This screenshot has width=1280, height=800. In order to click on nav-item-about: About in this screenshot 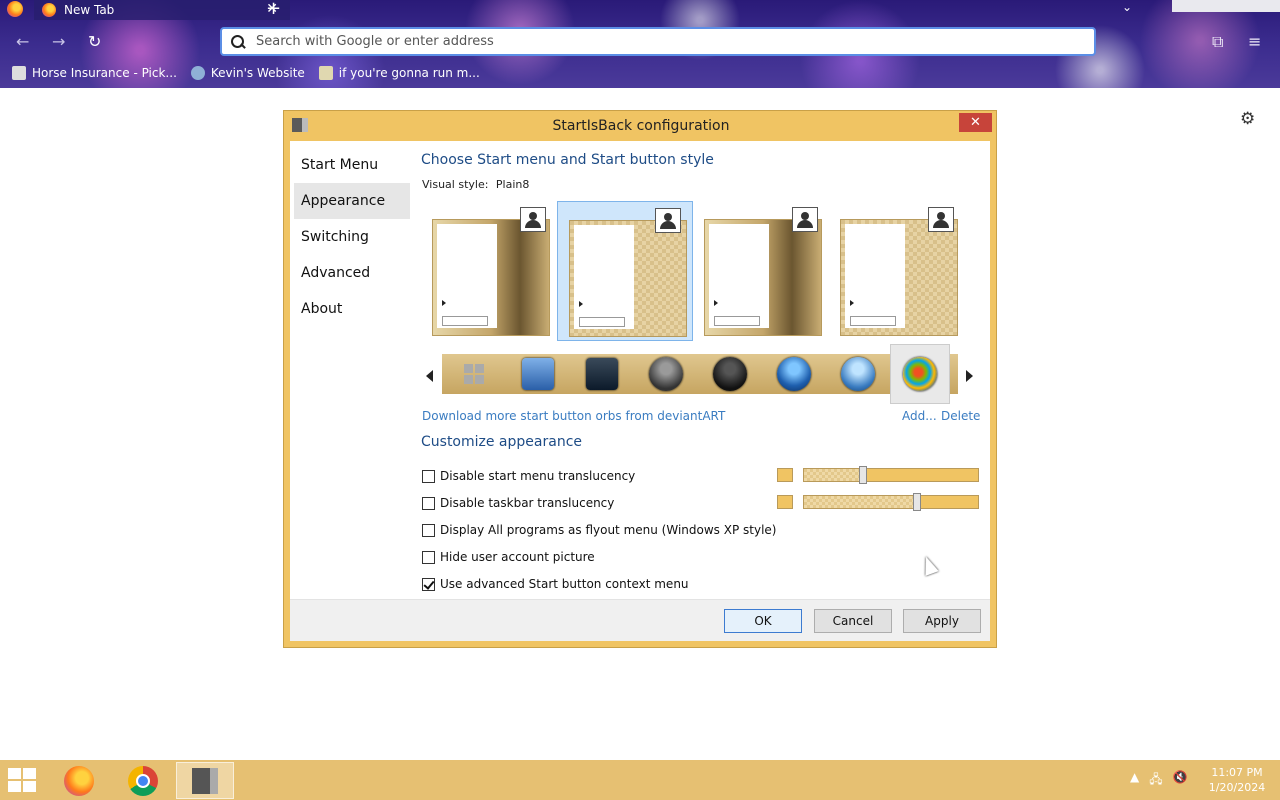, I will do `click(352, 309)`.